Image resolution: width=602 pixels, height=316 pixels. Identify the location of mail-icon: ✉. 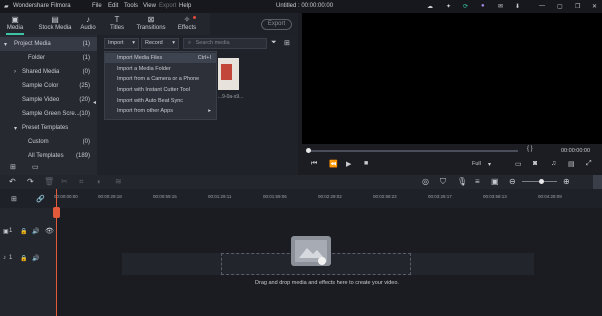
(500, 6).